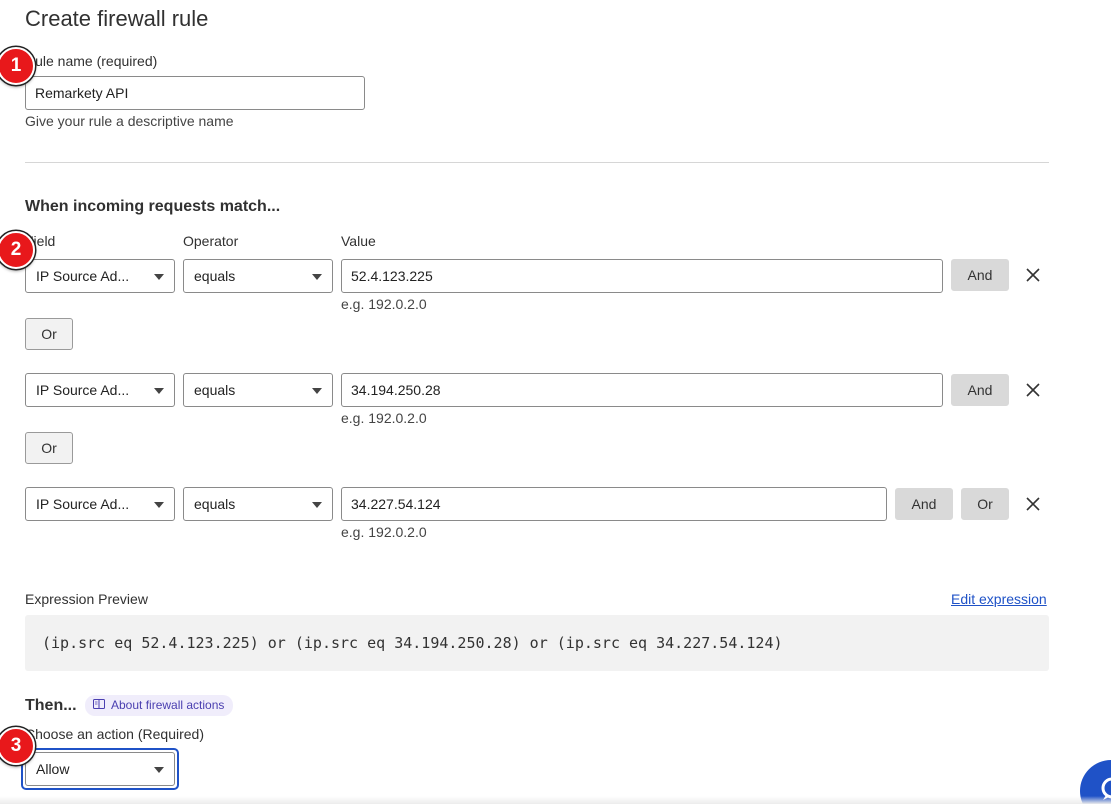 This screenshot has width=1111, height=804. I want to click on action-select: Allow, so click(100, 769).